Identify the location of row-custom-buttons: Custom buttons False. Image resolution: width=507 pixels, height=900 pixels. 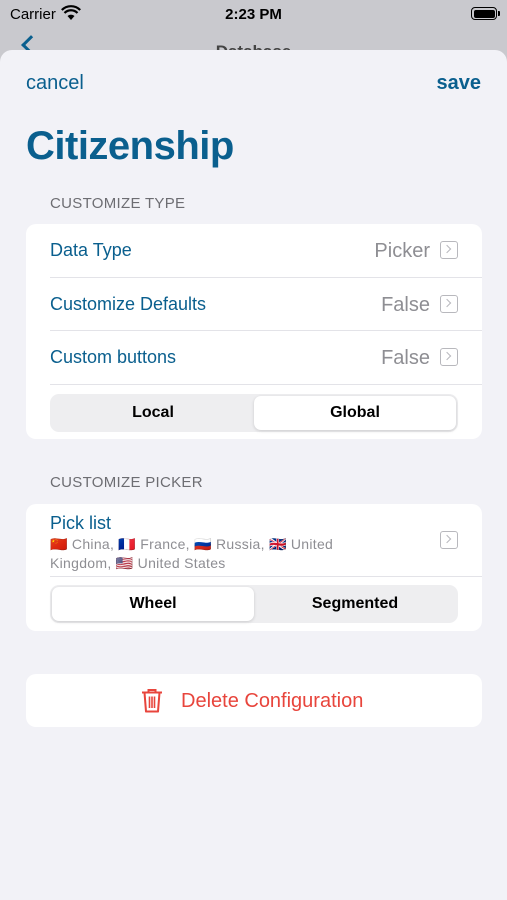
(266, 358).